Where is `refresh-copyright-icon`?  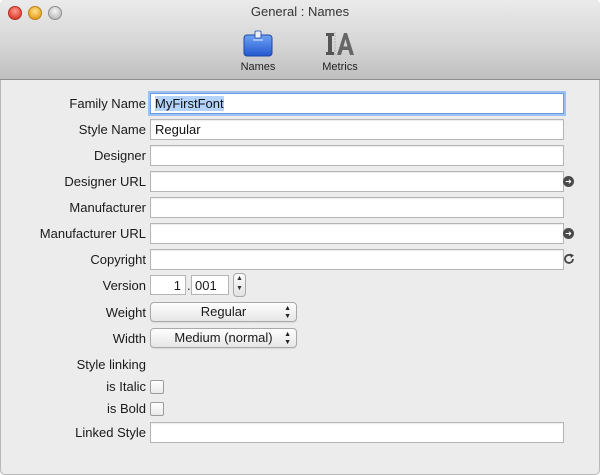
refresh-copyright-icon is located at coordinates (569, 259).